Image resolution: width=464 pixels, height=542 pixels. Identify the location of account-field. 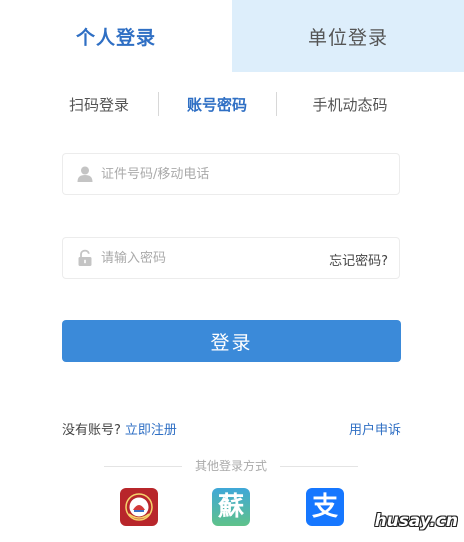
(231, 174).